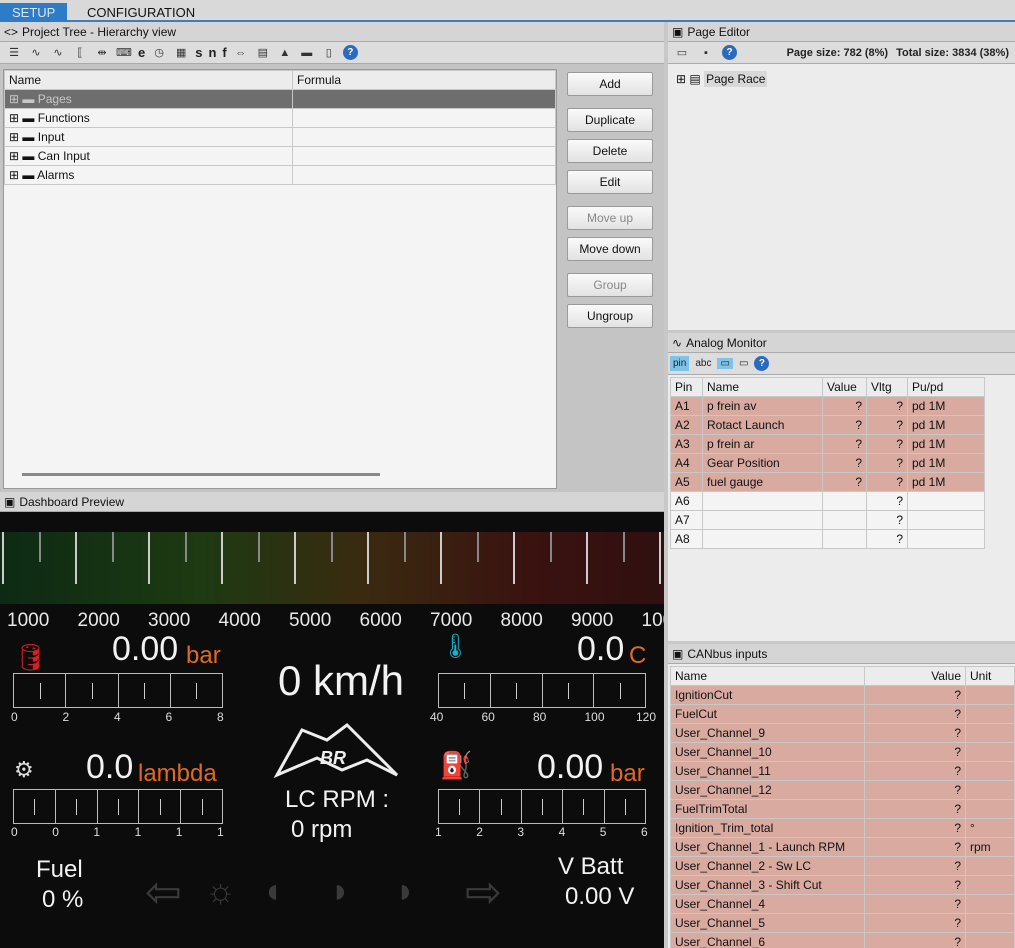 Image resolution: width=1015 pixels, height=948 pixels. Describe the element at coordinates (678, 31) in the screenshot. I see `panel-icon: ▣` at that location.